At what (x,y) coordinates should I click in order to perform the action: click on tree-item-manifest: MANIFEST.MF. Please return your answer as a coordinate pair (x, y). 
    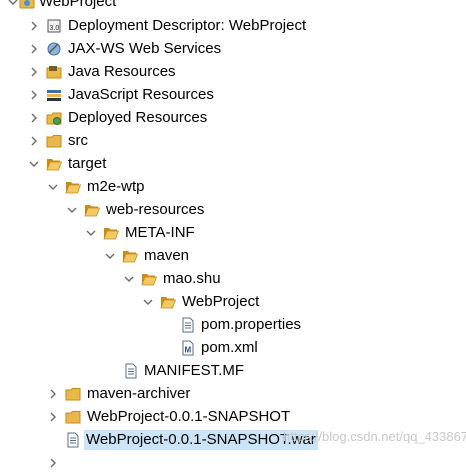
    Looking at the image, I should click on (233, 371).